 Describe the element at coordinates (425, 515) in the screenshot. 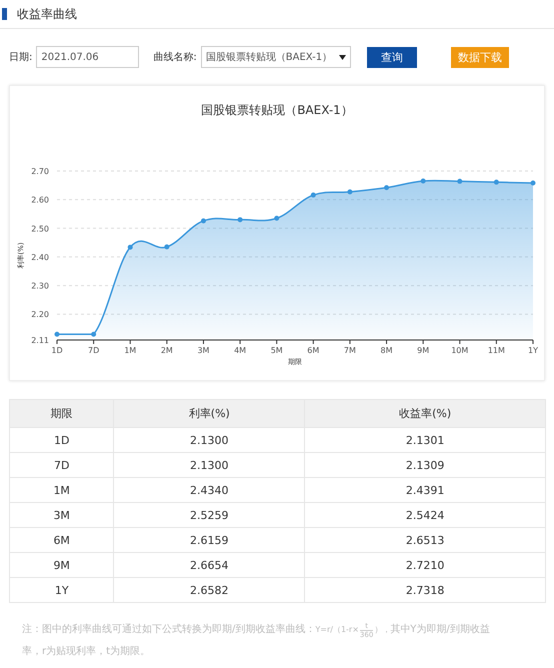

I see `table-cell: 2.5424` at that location.